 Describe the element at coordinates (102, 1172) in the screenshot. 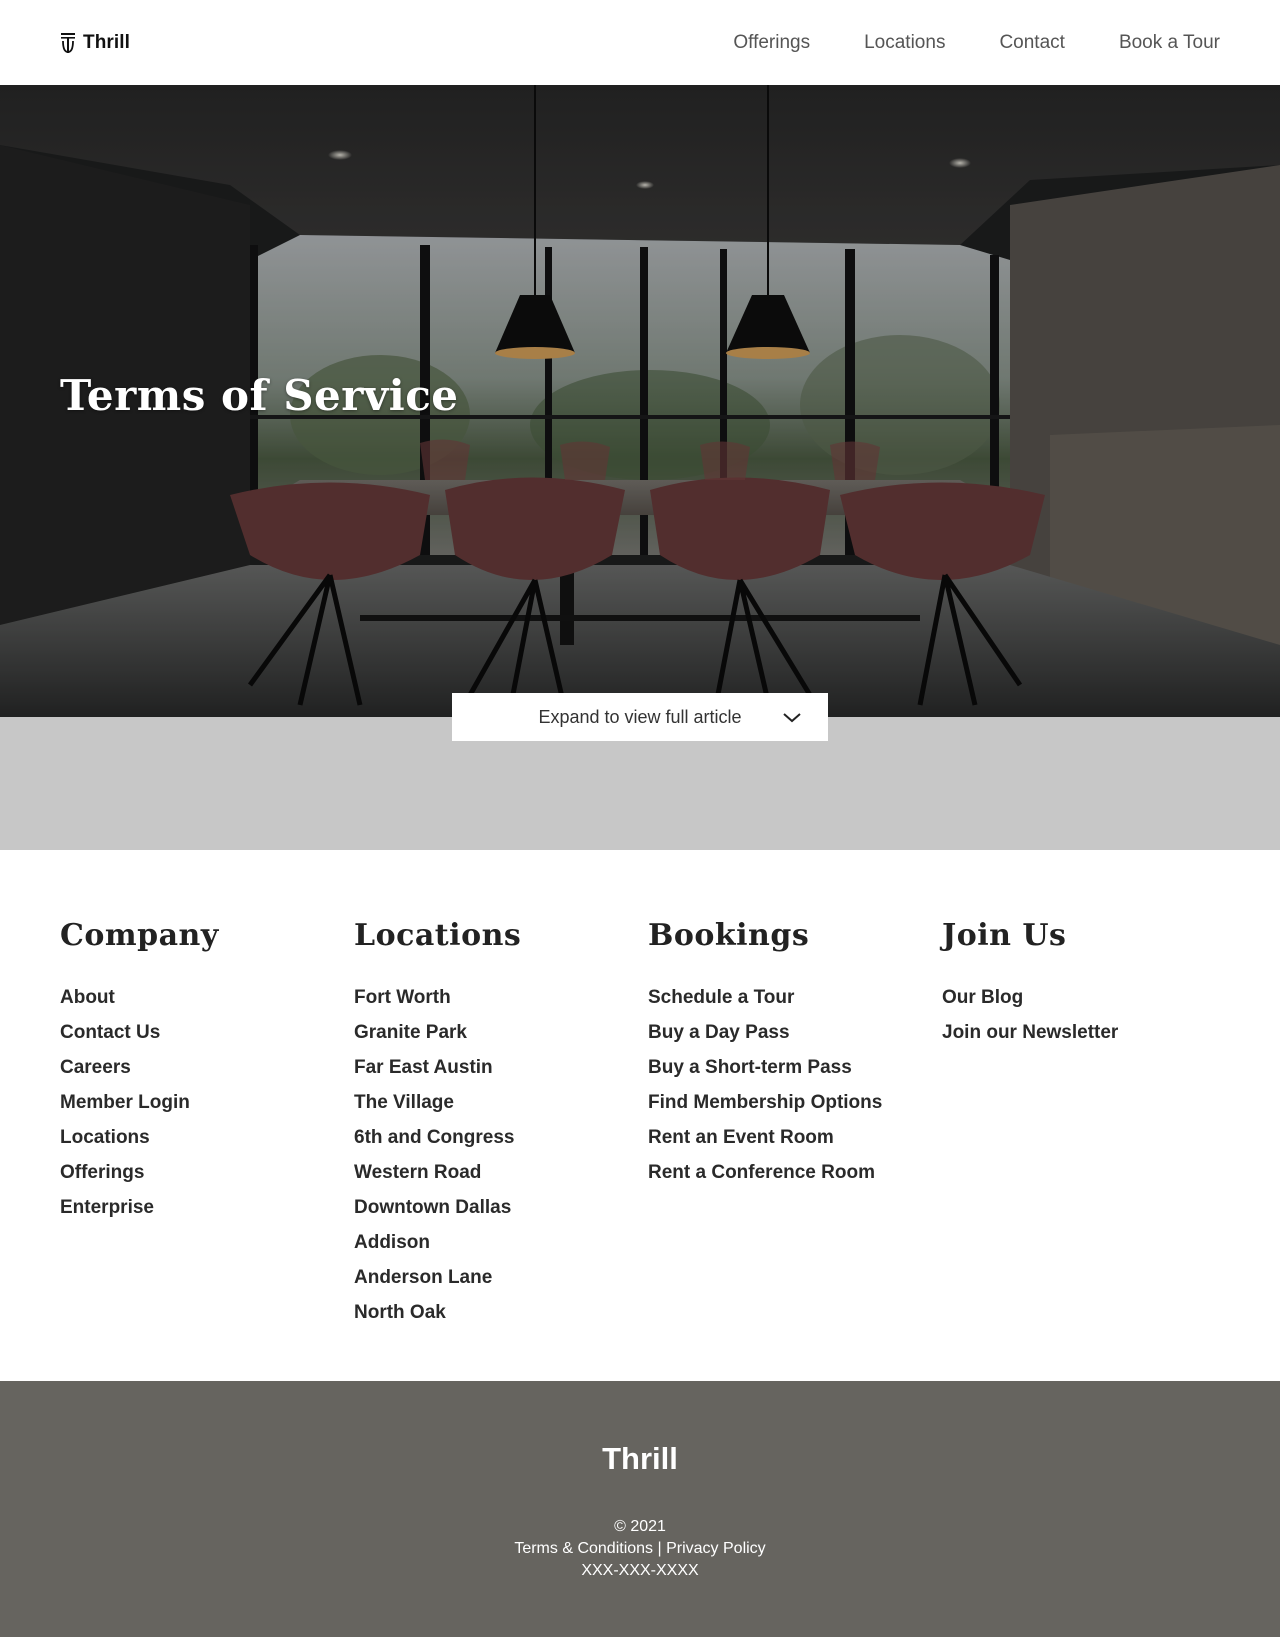

I see `link-offerings: Offerings` at that location.